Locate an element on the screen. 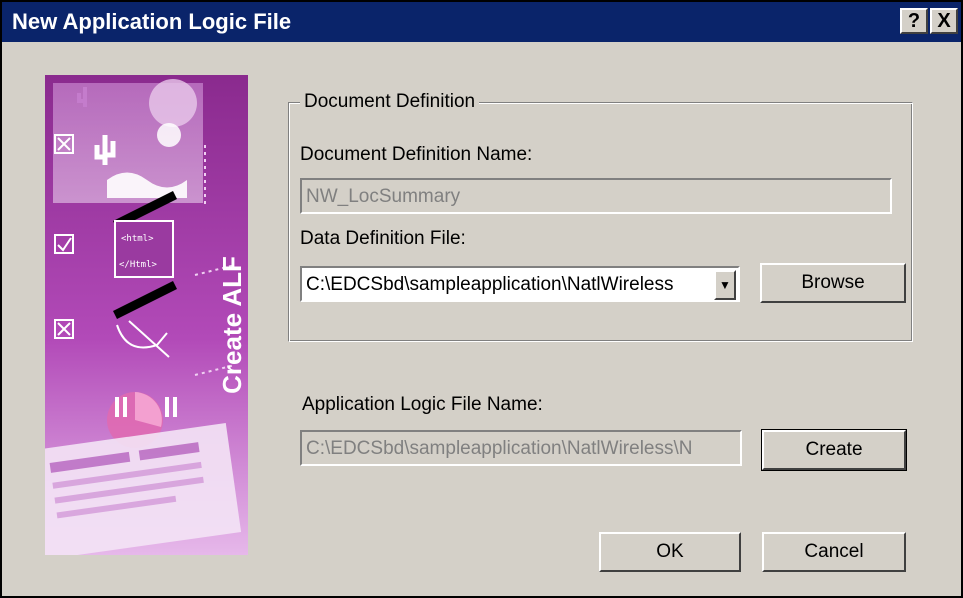 The height and width of the screenshot is (598, 963). data-definition-file-value: C:\EDCSbd\sampleapplication\NatlWireless is located at coordinates (490, 284).